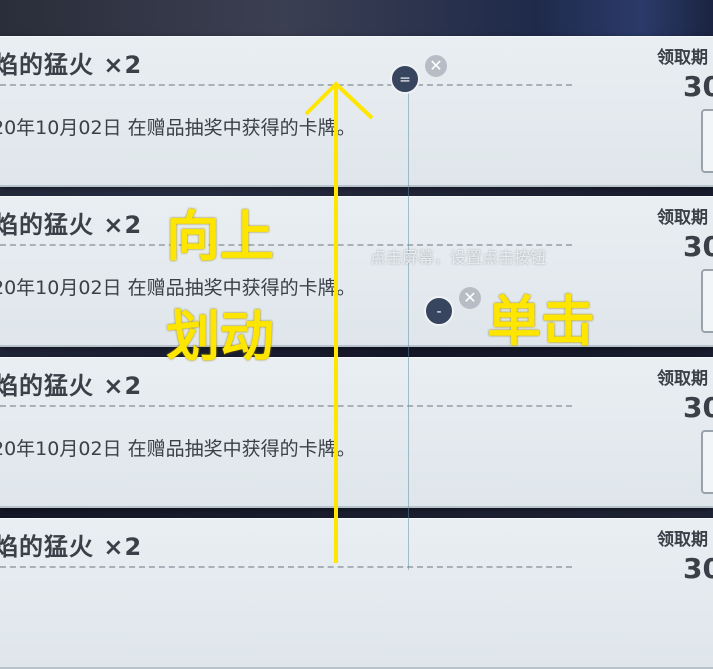 This screenshot has width=713, height=669. I want to click on swipe-label-line2: 划动, so click(220, 336).